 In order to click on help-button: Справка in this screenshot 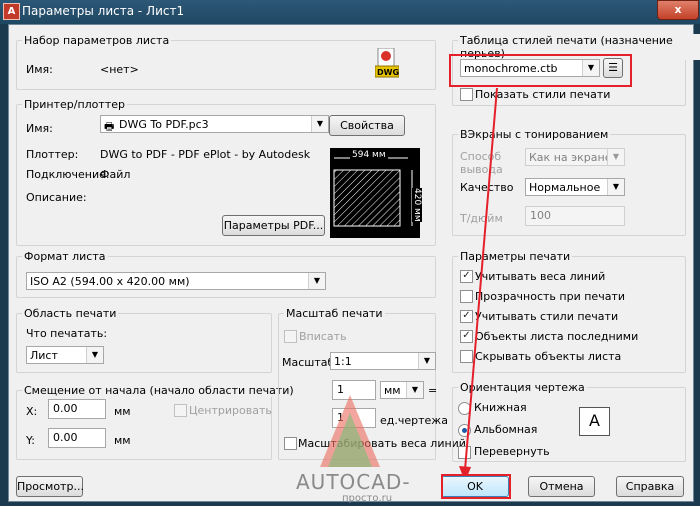, I will do `click(650, 486)`.